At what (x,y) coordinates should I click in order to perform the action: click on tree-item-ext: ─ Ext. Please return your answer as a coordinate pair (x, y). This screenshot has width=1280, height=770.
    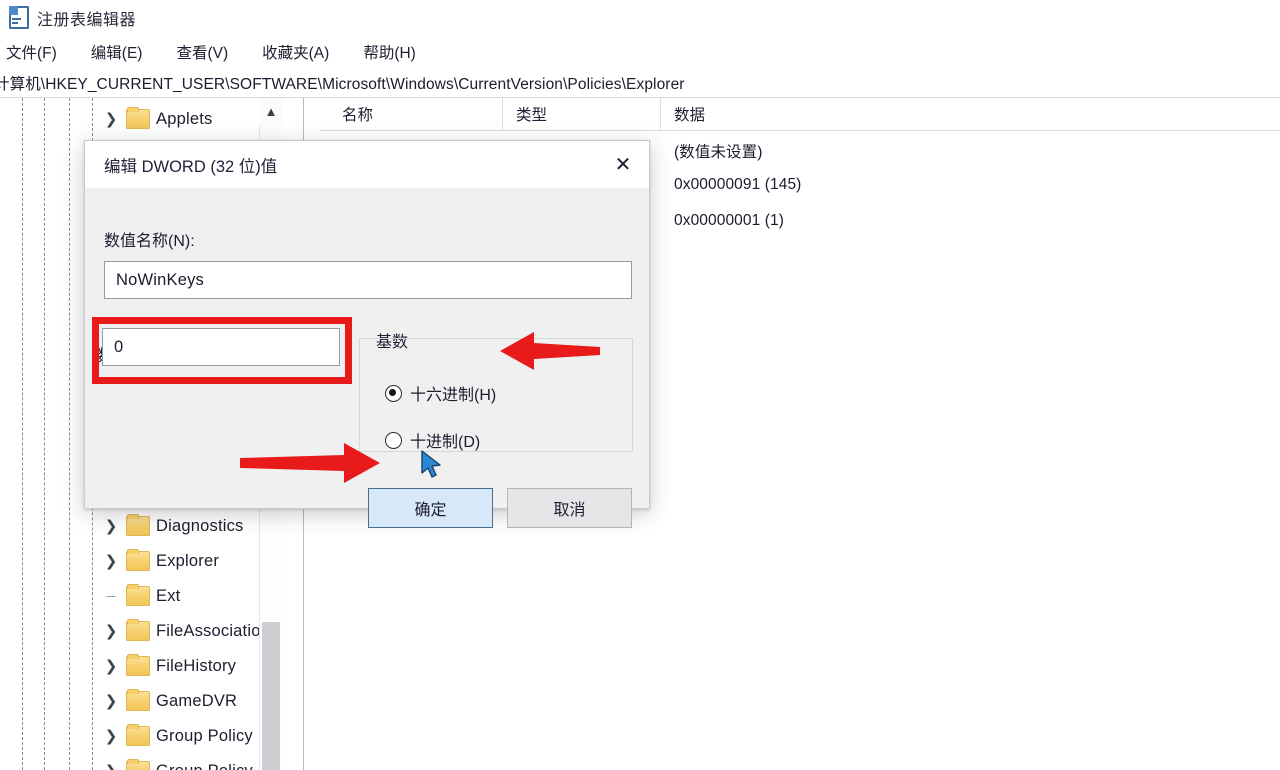
    Looking at the image, I should click on (141, 596).